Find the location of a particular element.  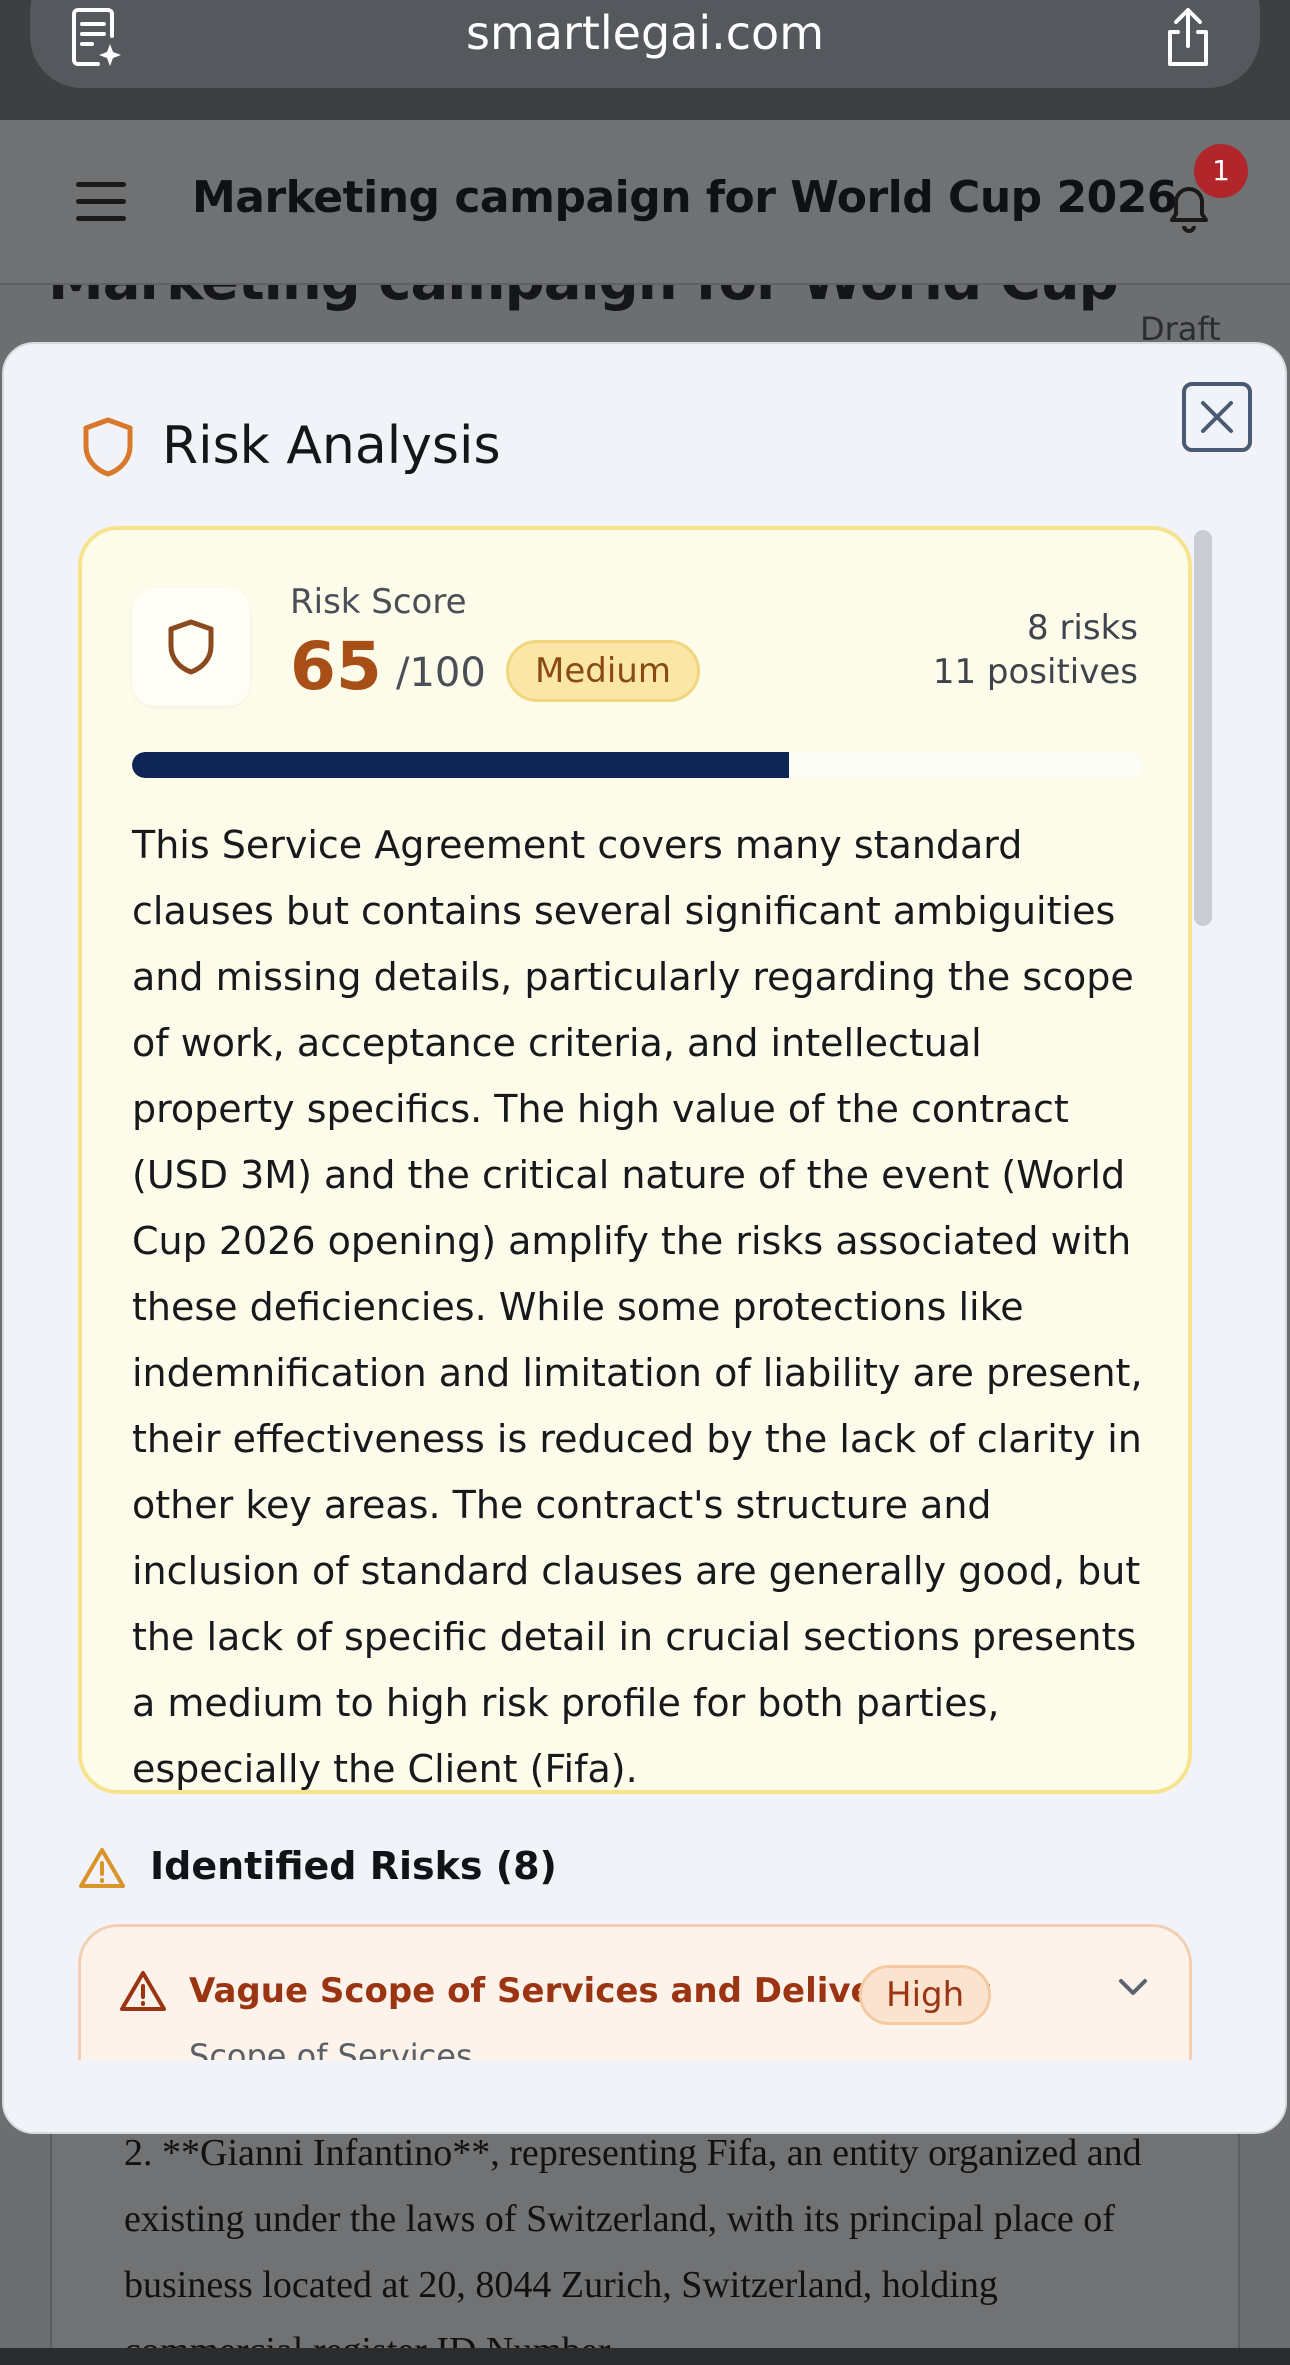

url-text: smartlegai.com is located at coordinates (645, 33).